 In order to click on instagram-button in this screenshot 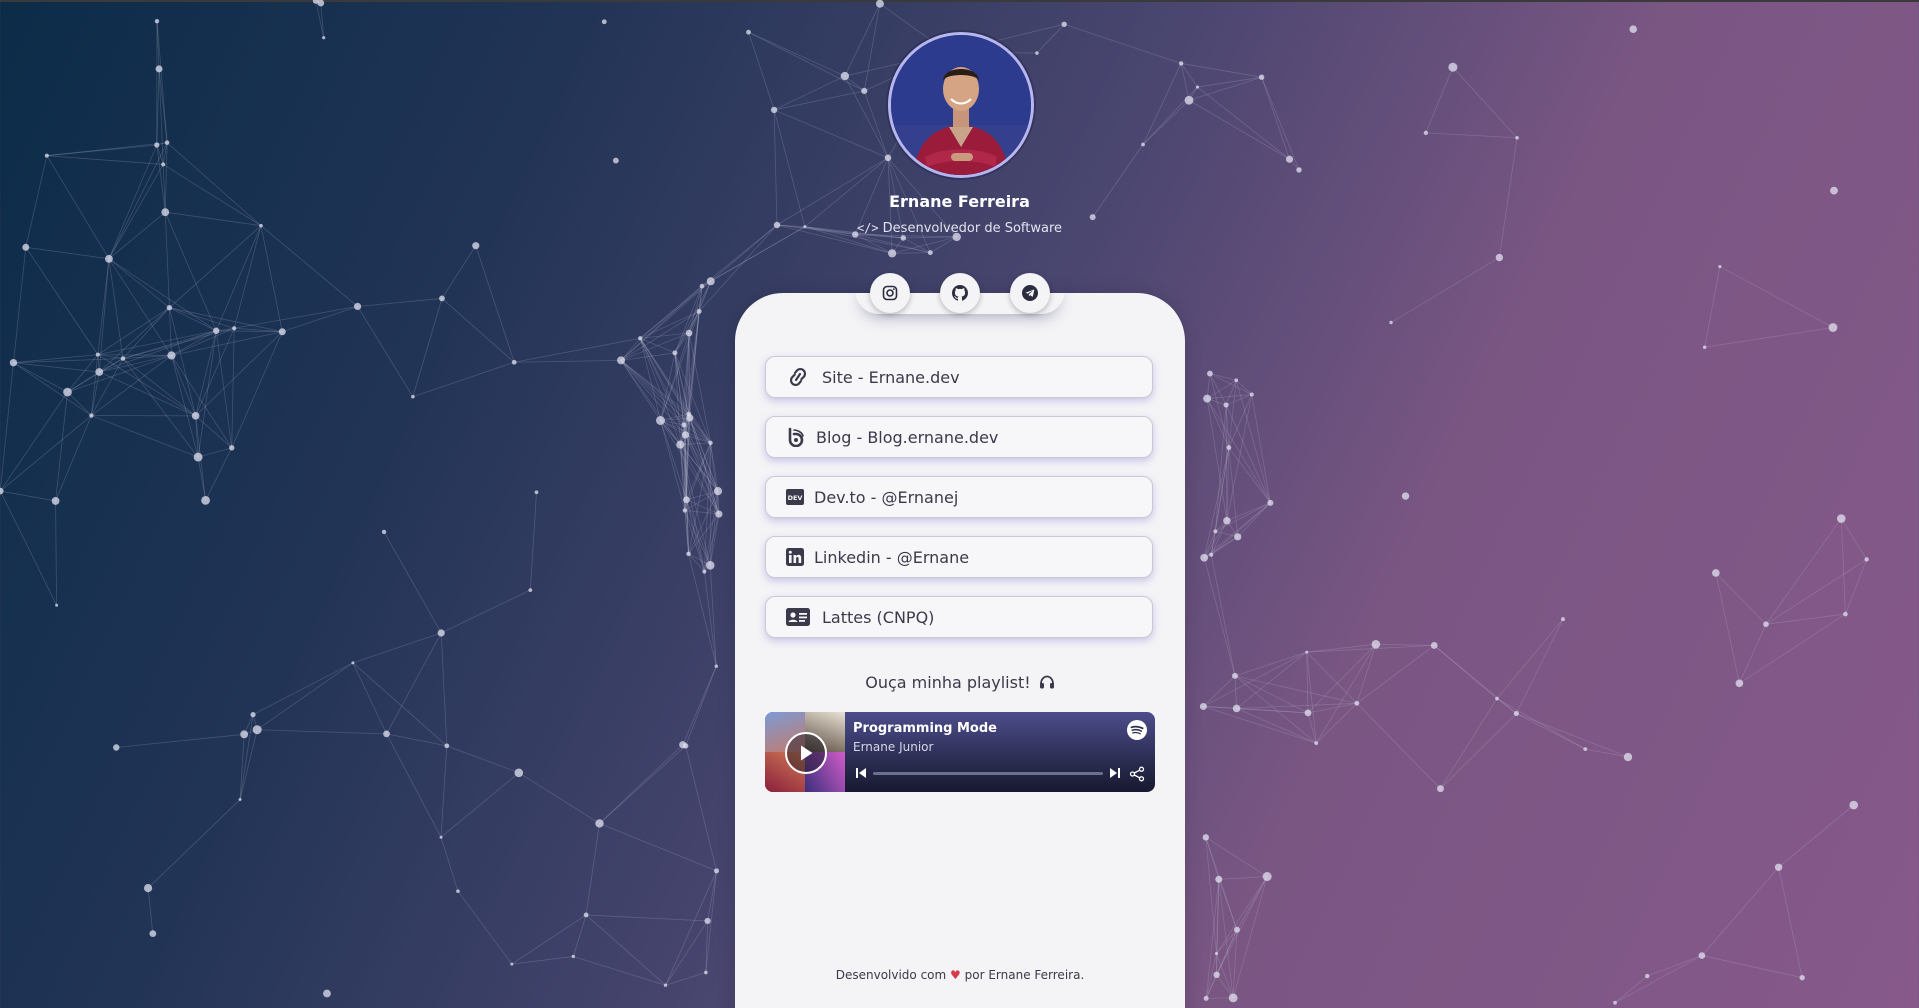, I will do `click(890, 293)`.